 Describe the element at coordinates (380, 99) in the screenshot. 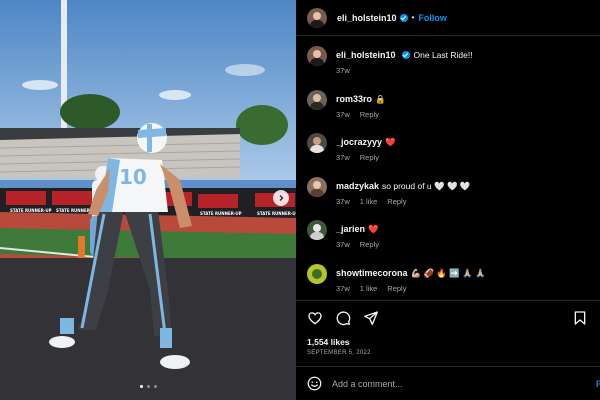

I see `comment-text: 🔒` at that location.